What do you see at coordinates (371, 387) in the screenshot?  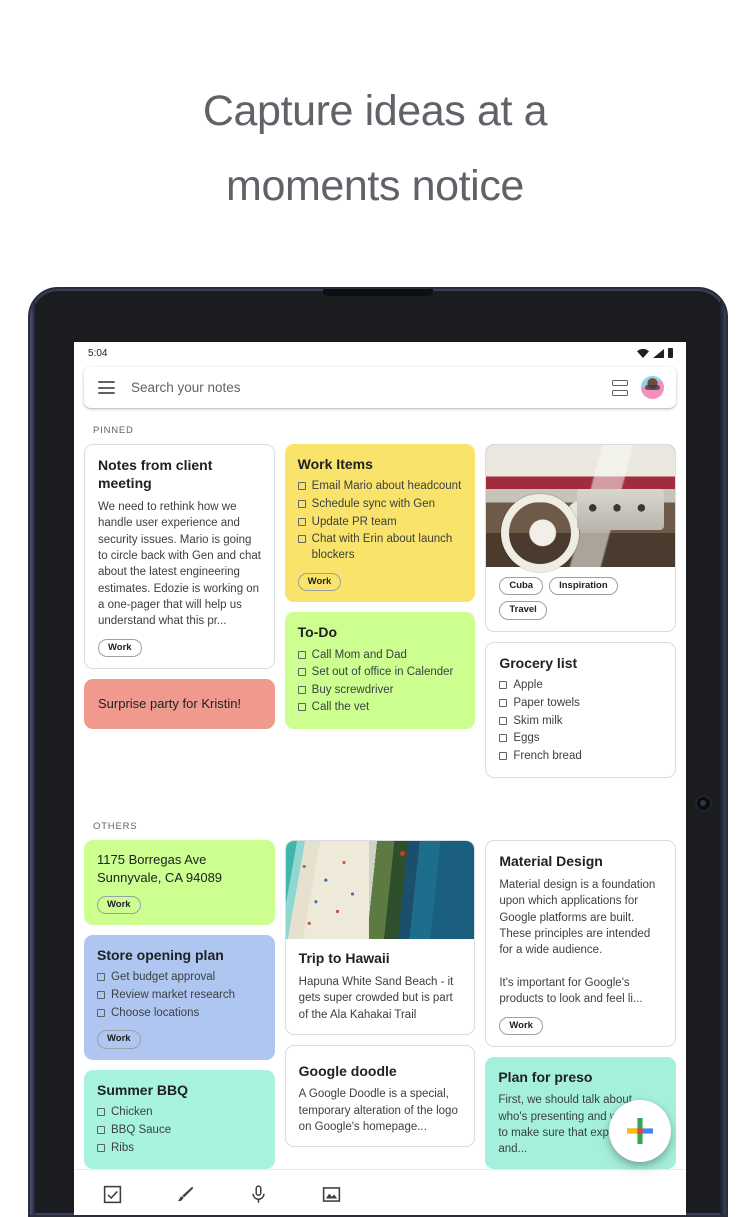 I see `search-input` at bounding box center [371, 387].